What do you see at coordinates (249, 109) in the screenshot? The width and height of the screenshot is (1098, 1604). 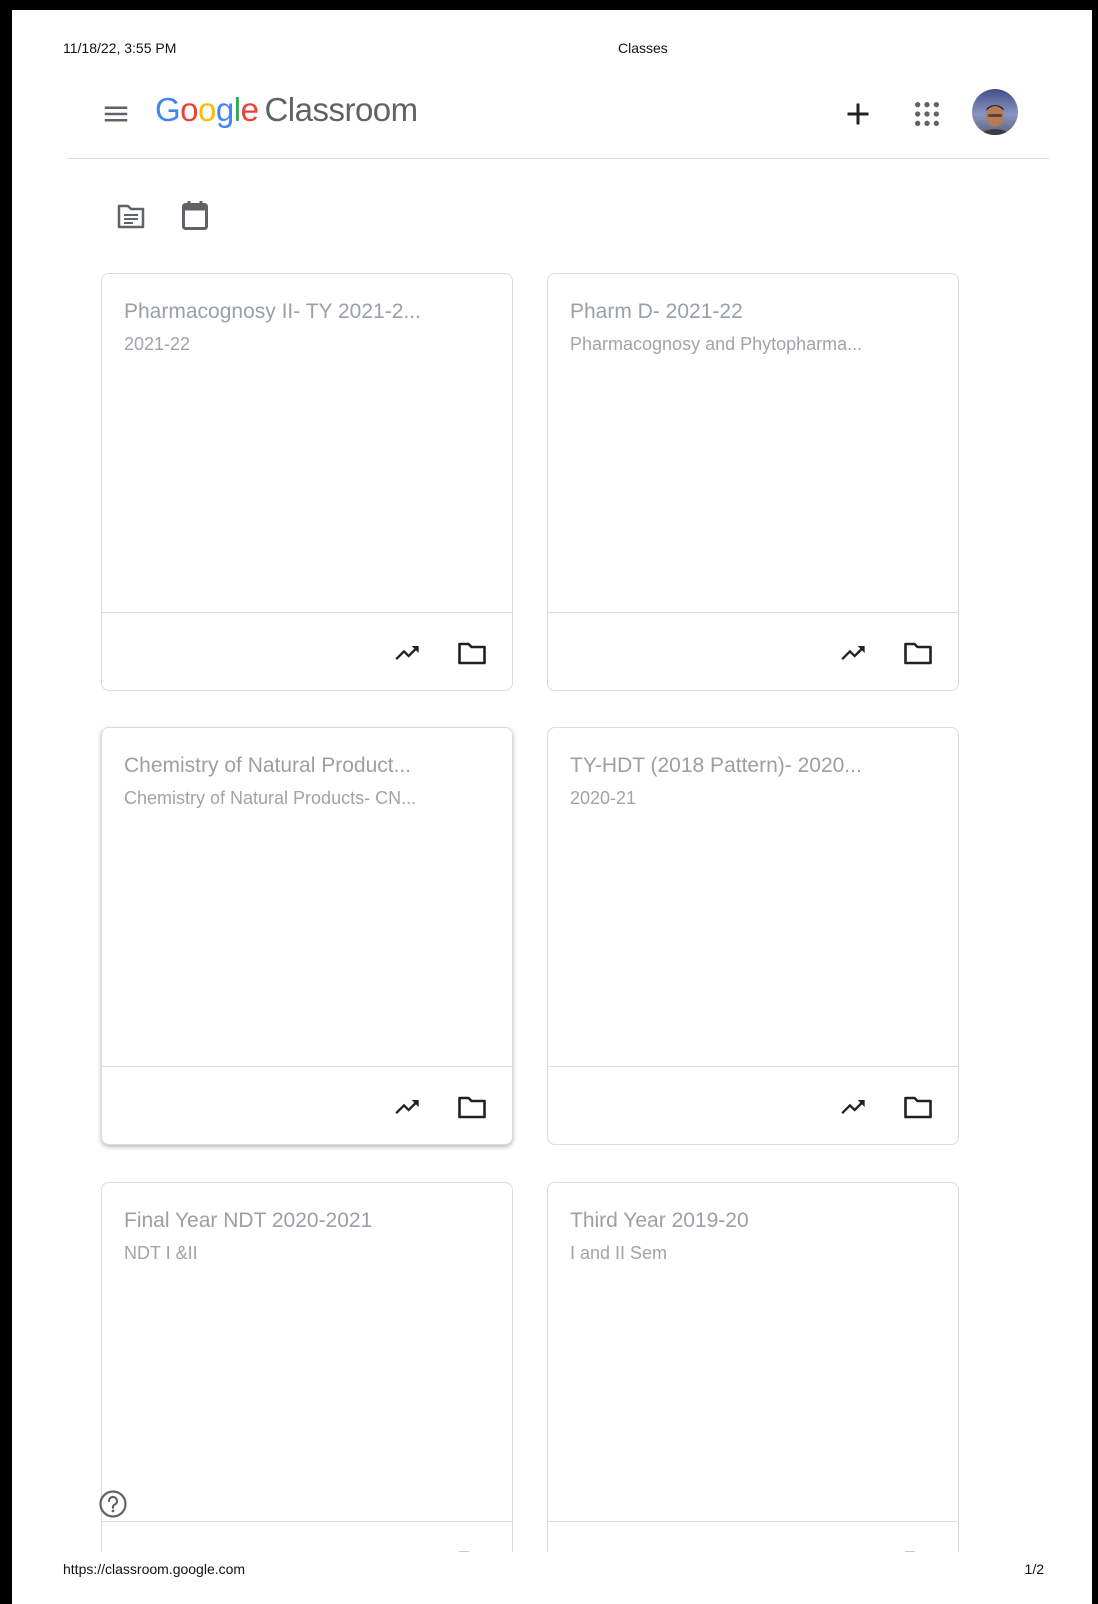 I see `logo-letter: e` at bounding box center [249, 109].